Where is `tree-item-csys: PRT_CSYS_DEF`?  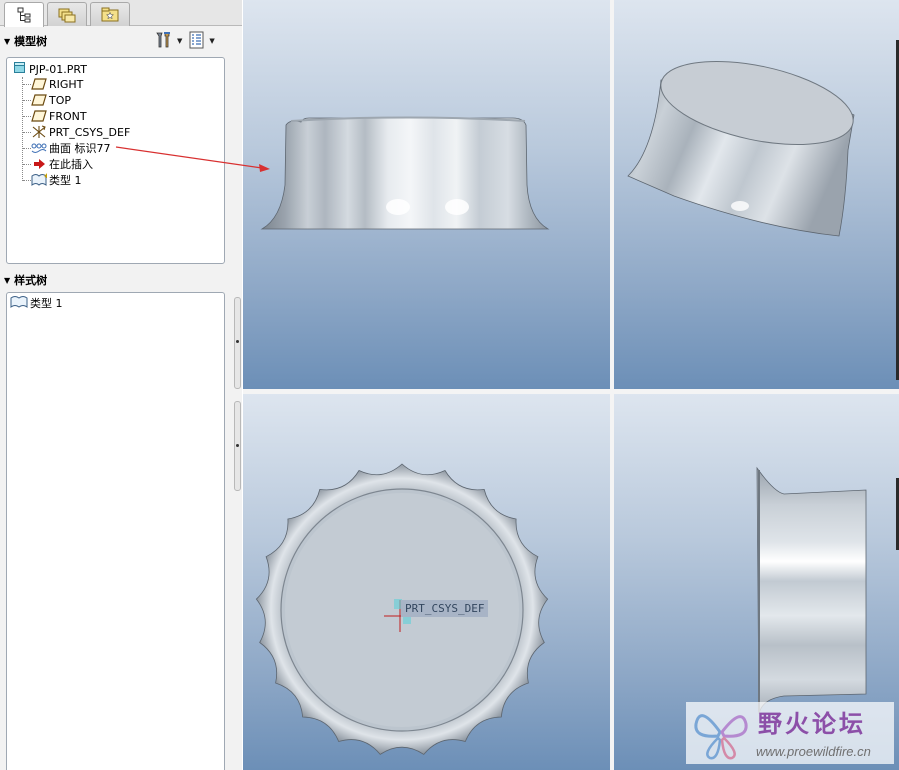 tree-item-csys: PRT_CSYS_DEF is located at coordinates (80, 132).